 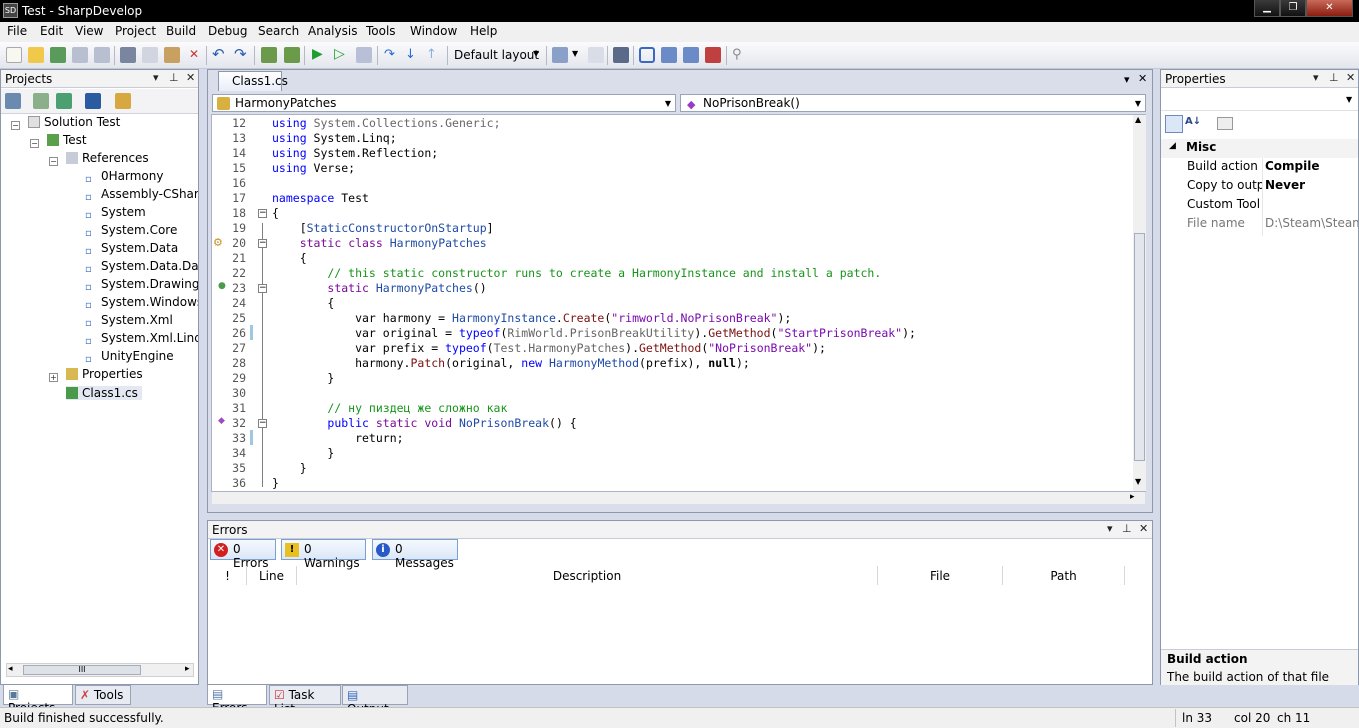 What do you see at coordinates (10, 669) in the screenshot?
I see `scroll-left-icon: ◂` at bounding box center [10, 669].